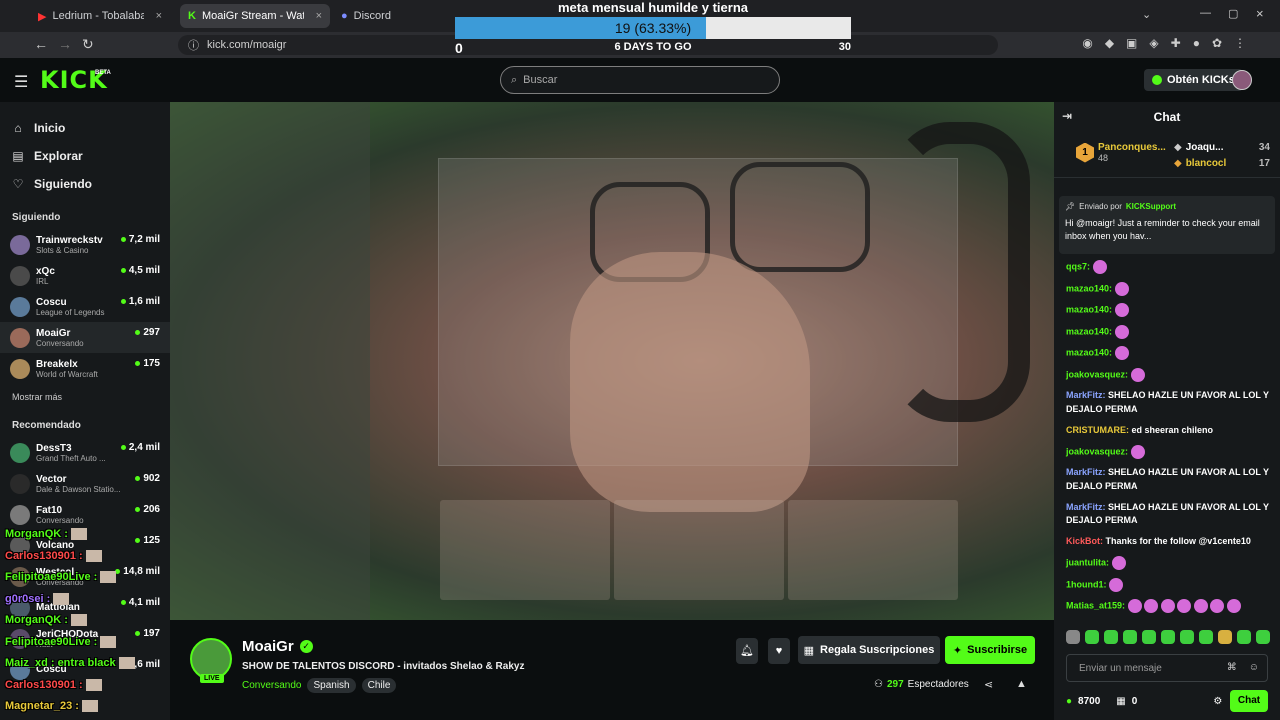  Describe the element at coordinates (1167, 668) in the screenshot. I see `chat-input: Enviar un mensaje ⌘ ☺` at that location.